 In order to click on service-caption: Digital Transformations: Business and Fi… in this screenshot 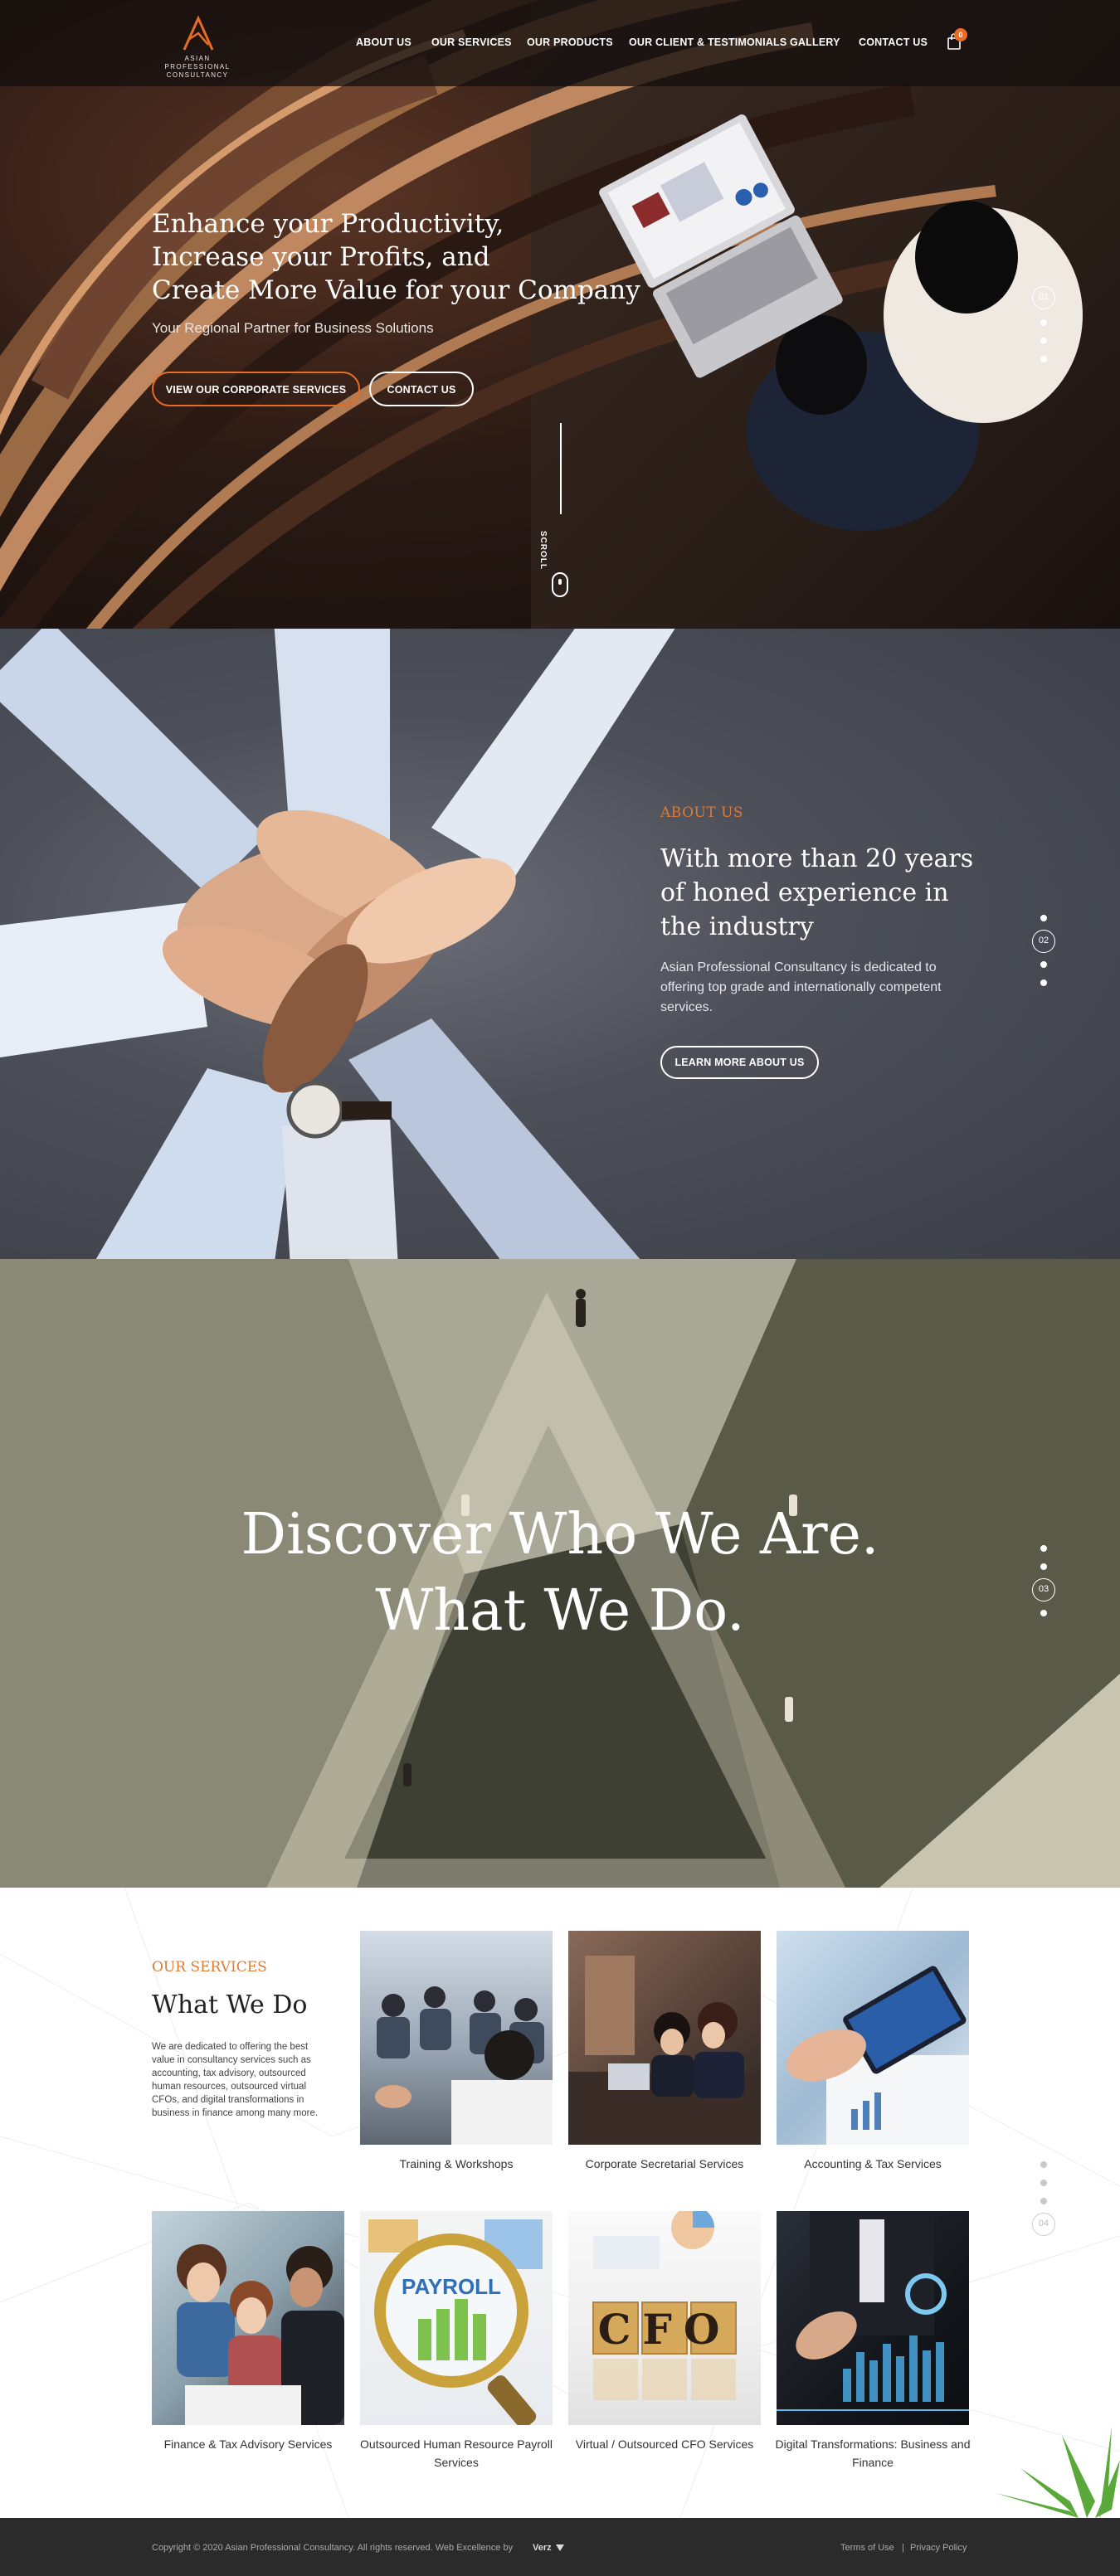, I will do `click(873, 2453)`.